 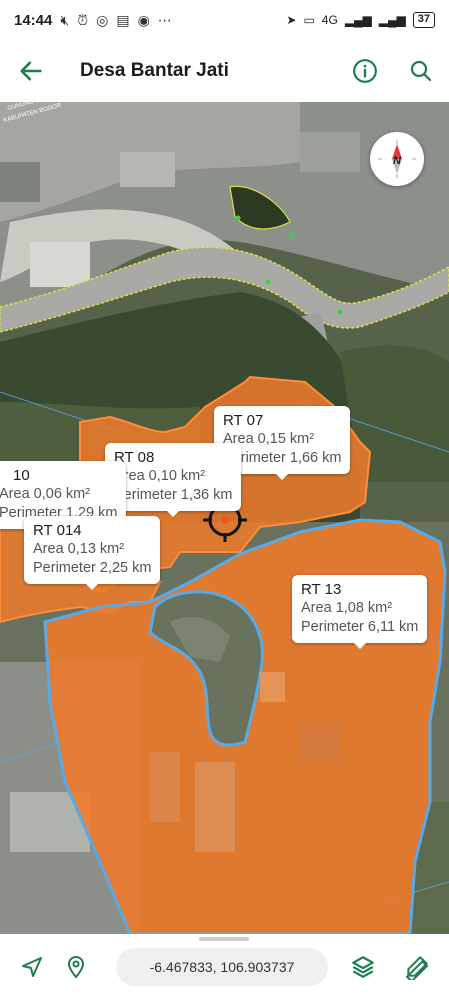 I want to click on label-name: RT 07, so click(x=243, y=420).